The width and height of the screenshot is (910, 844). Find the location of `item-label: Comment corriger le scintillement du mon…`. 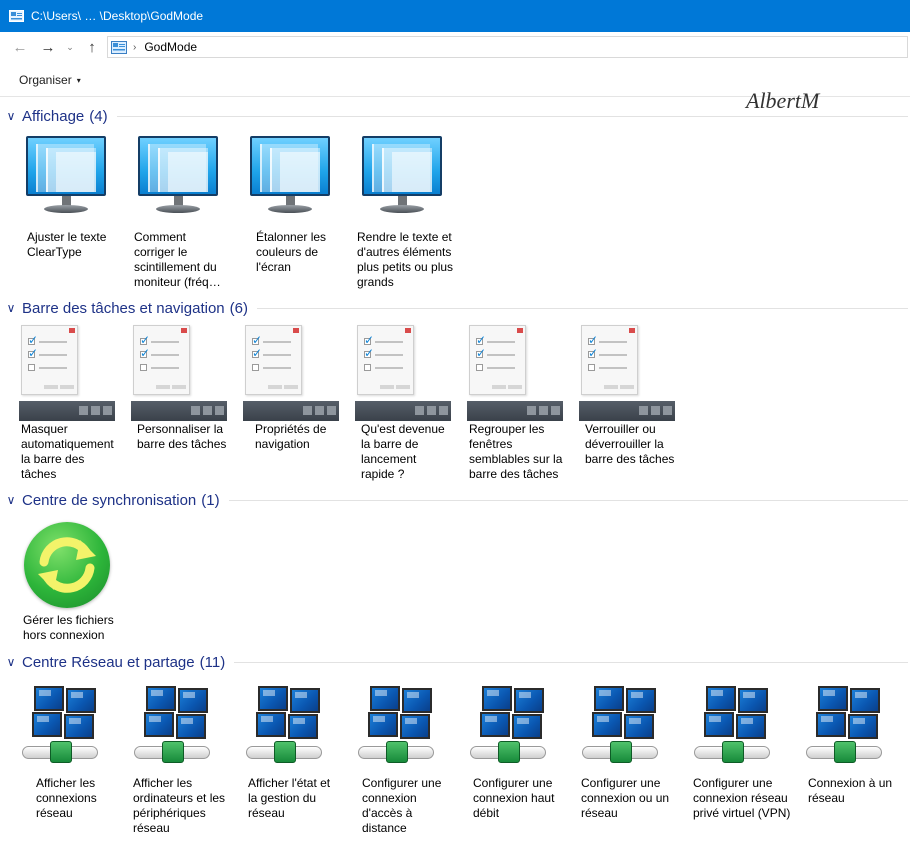

item-label: Comment corriger le scintillement du mon… is located at coordinates (177, 259).